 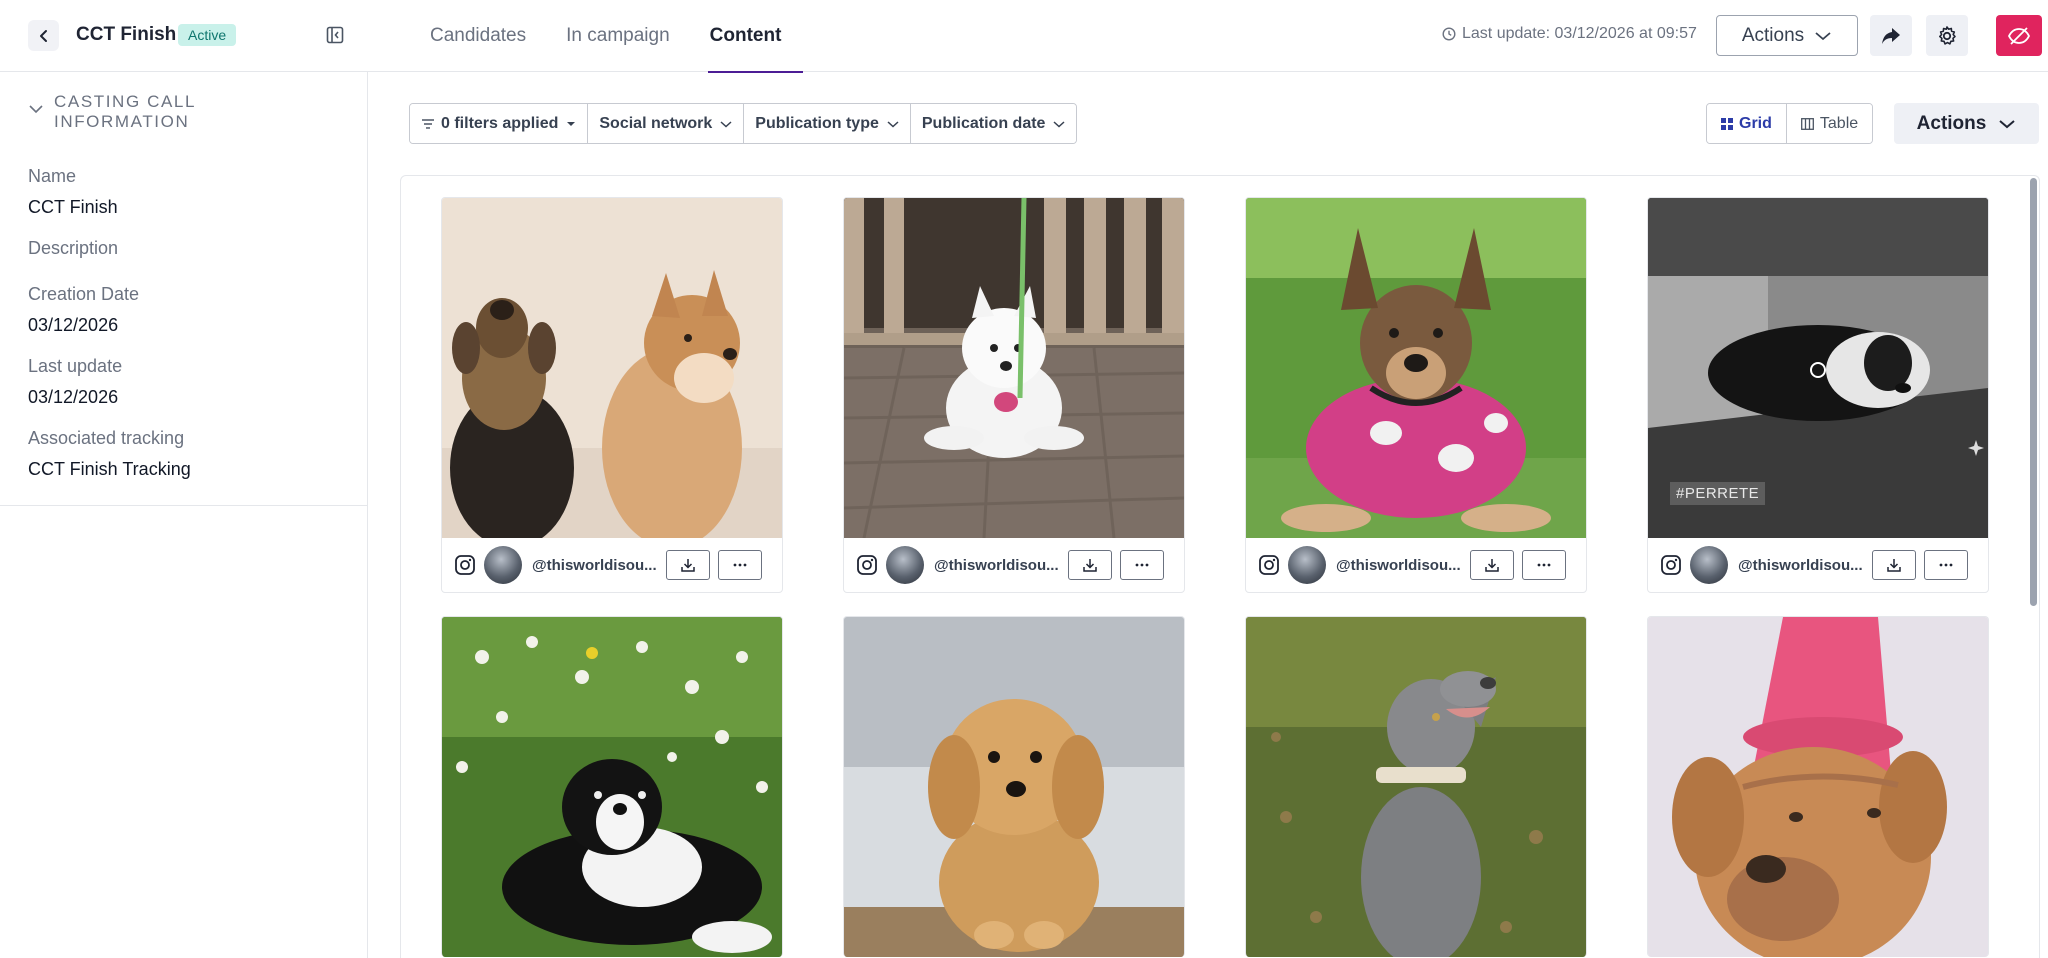 What do you see at coordinates (73, 248) in the screenshot?
I see `field-label-description: Description` at bounding box center [73, 248].